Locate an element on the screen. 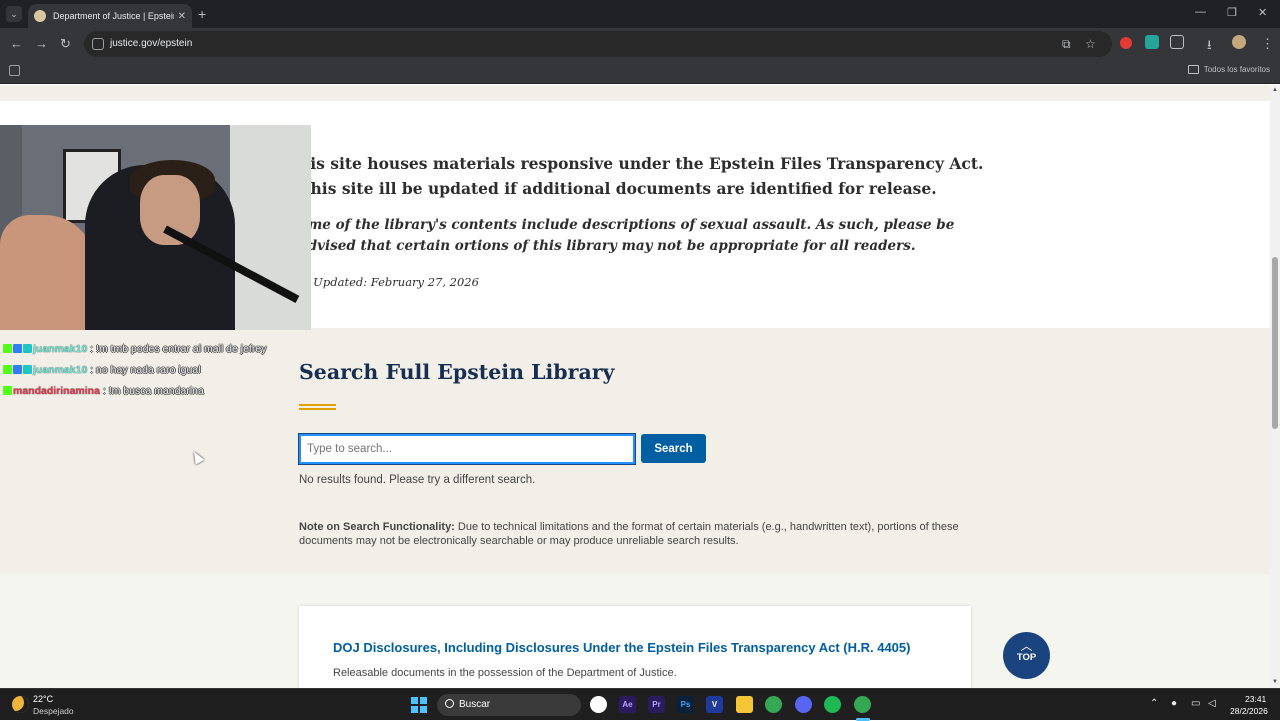 The width and height of the screenshot is (1280, 721). title-underline is located at coordinates (317, 407).